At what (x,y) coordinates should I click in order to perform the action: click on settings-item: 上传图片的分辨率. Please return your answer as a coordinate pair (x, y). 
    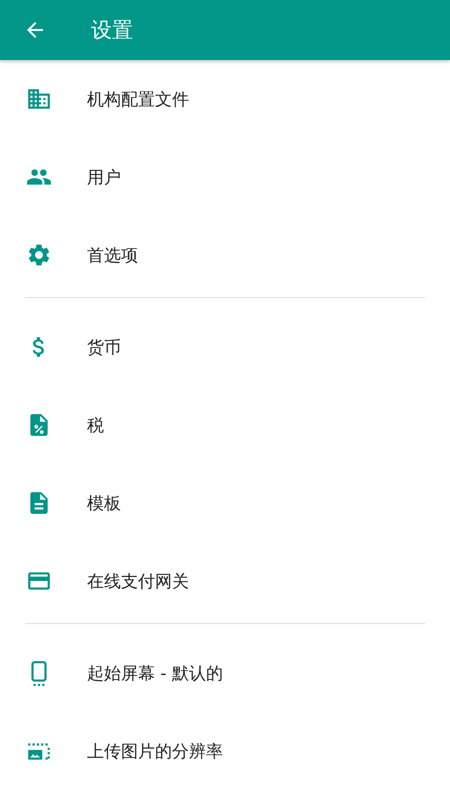
    Looking at the image, I should click on (225, 751).